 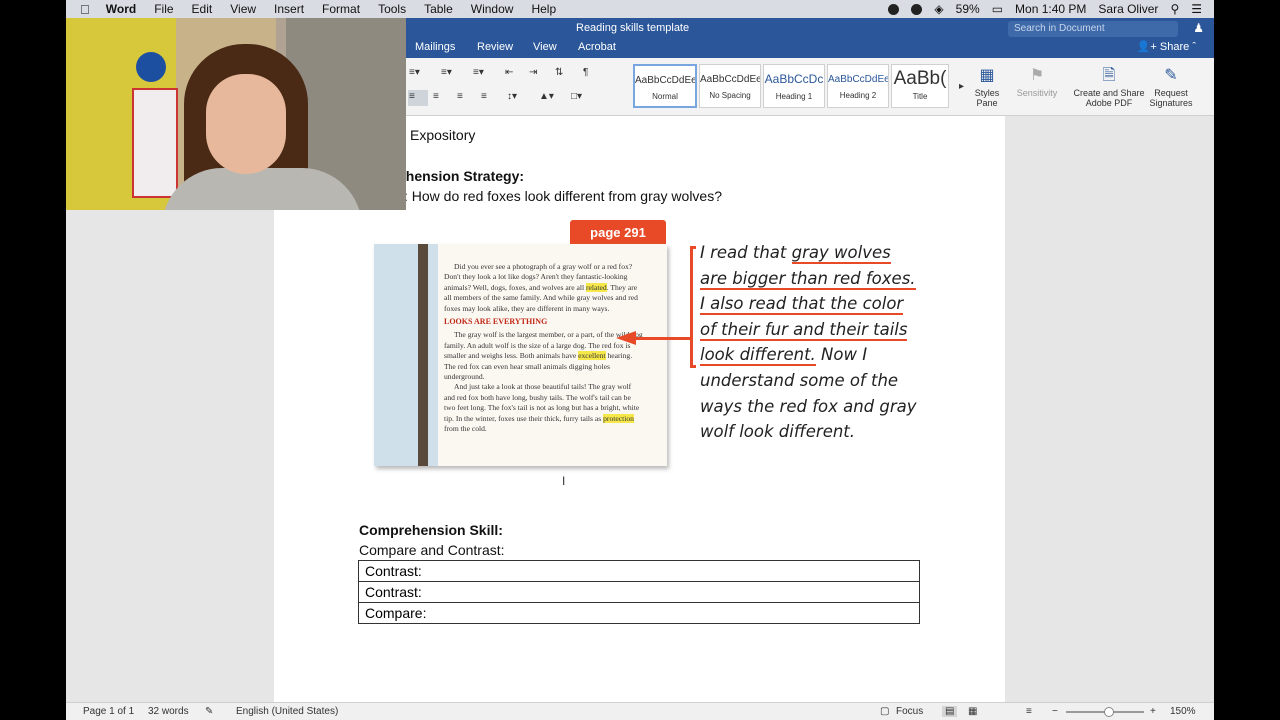 What do you see at coordinates (909, 711) in the screenshot?
I see `focus-button: Focus` at bounding box center [909, 711].